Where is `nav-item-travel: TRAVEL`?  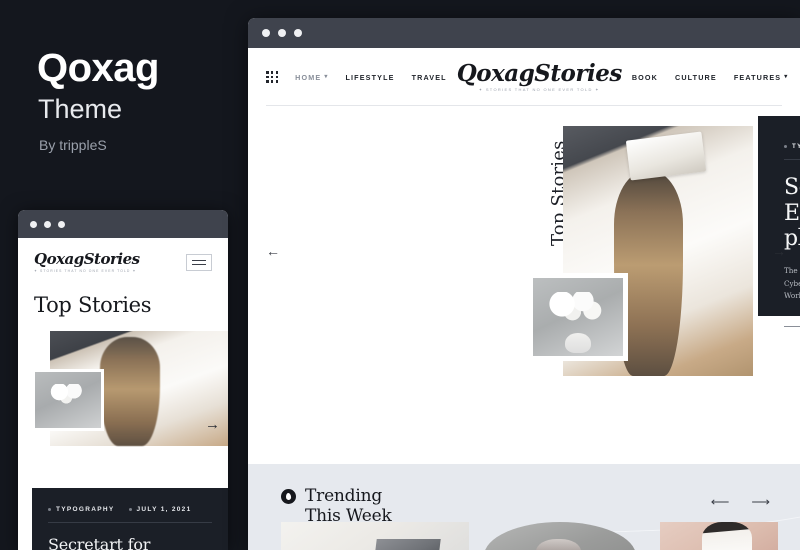 nav-item-travel: TRAVEL is located at coordinates (429, 77).